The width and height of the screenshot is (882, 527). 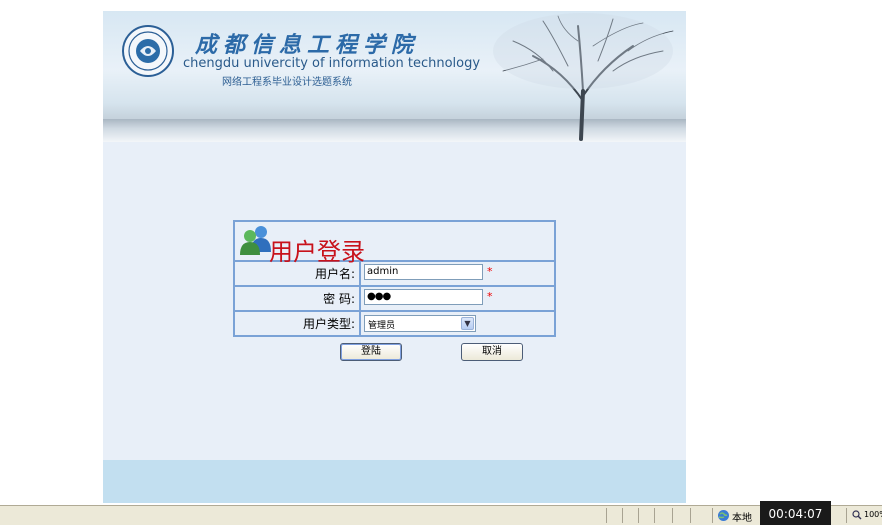 I want to click on login-header: 用户登录, so click(x=394, y=243).